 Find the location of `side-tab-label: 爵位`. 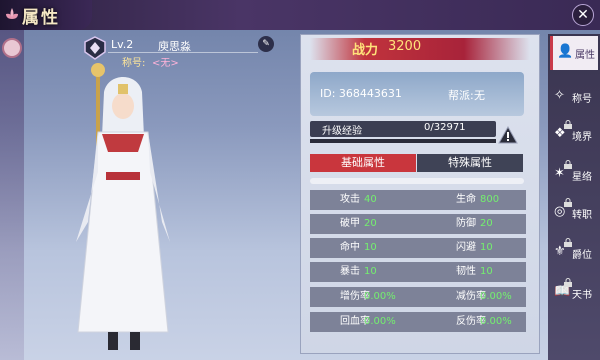

side-tab-label: 爵位 is located at coordinates (582, 255).